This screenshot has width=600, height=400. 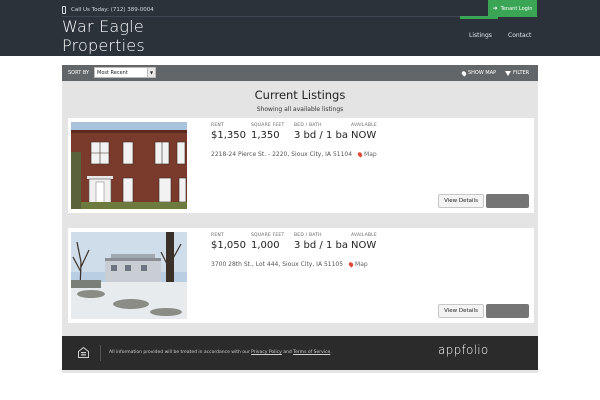 What do you see at coordinates (228, 245) in the screenshot?
I see `rent-value: $1,050` at bounding box center [228, 245].